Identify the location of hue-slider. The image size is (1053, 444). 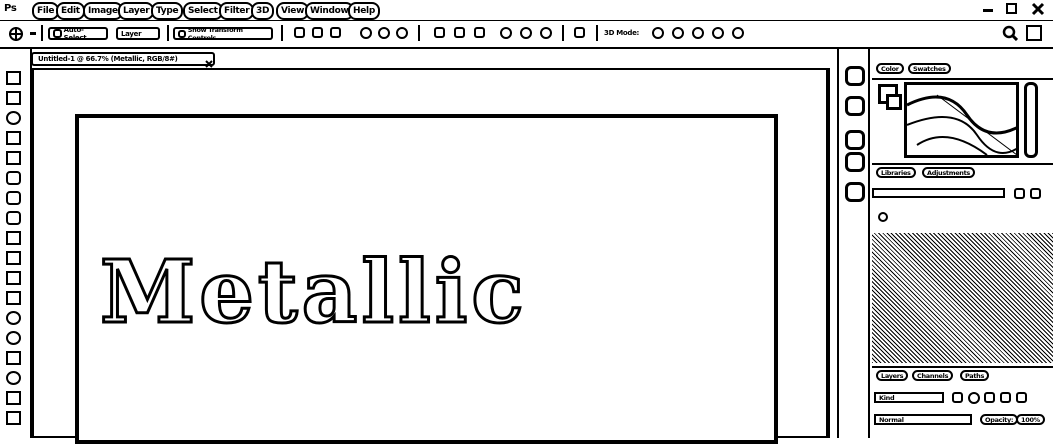
(1031, 120).